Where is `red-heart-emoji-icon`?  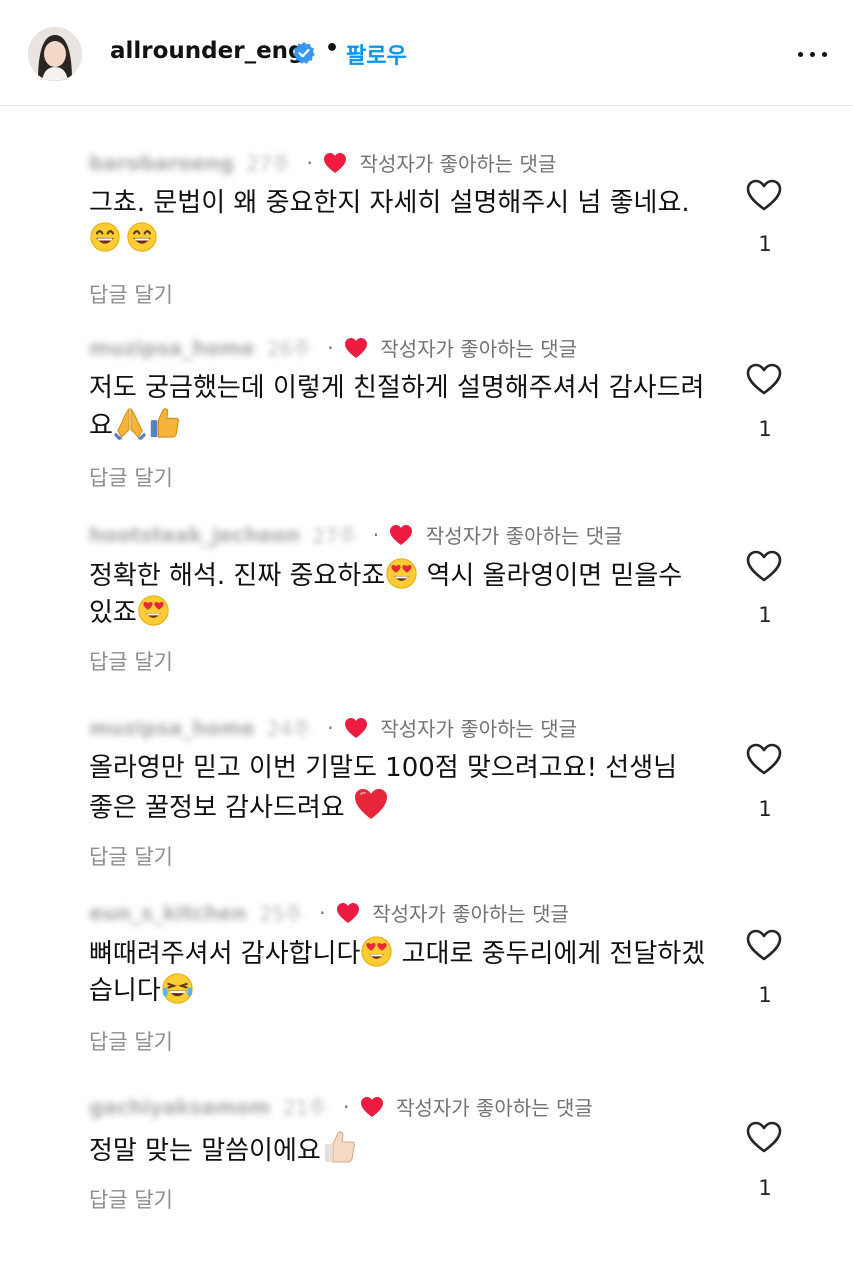
red-heart-emoji-icon is located at coordinates (371, 804).